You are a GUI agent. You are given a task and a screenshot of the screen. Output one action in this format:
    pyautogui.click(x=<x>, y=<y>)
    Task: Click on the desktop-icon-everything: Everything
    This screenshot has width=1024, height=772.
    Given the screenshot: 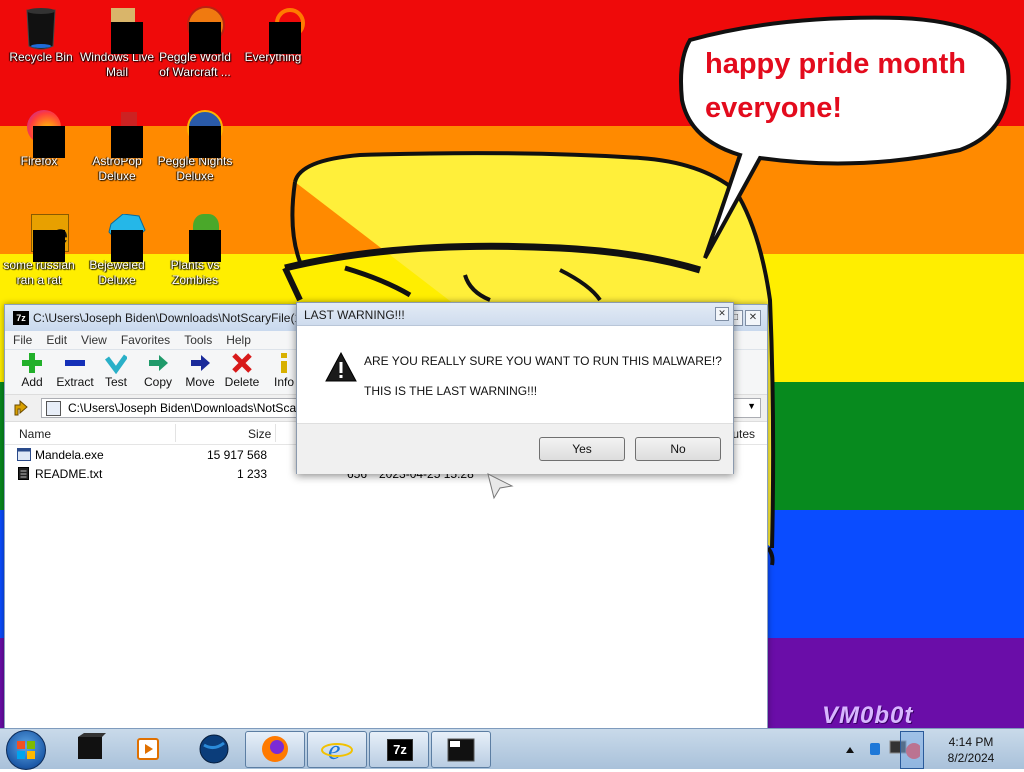 What is the action you would take?
    pyautogui.click(x=273, y=35)
    